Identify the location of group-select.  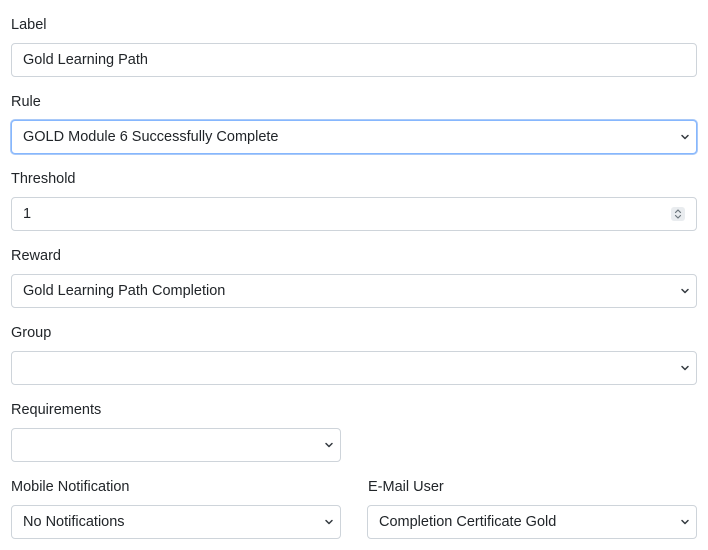
(354, 368).